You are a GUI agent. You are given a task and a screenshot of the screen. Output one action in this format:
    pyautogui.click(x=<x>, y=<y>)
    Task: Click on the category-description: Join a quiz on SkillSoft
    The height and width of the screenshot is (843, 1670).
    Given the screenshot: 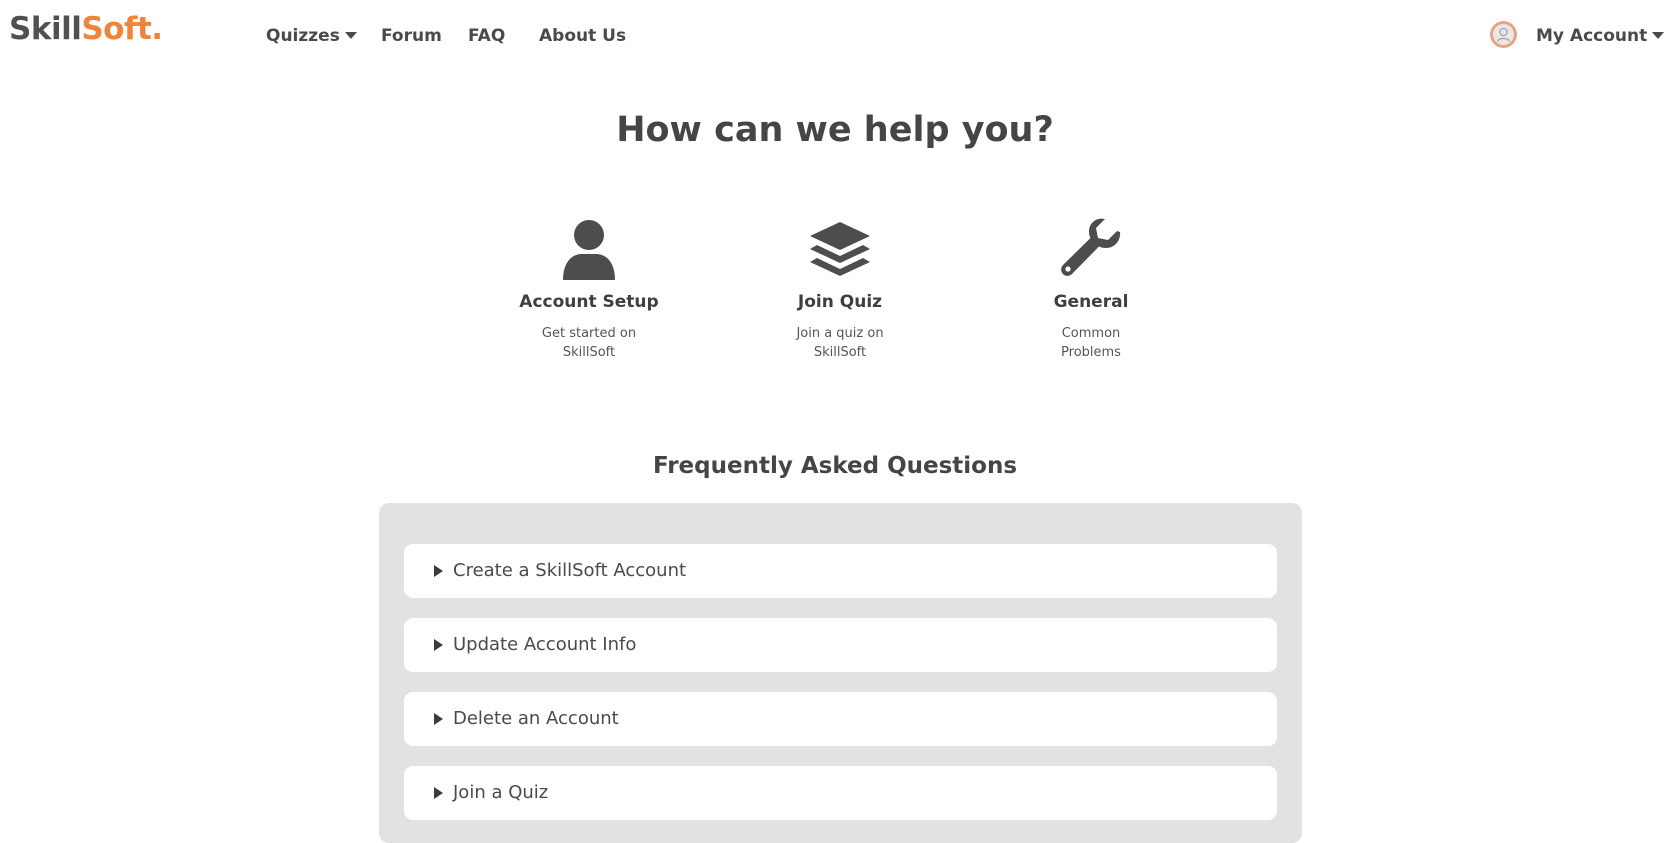 What is the action you would take?
    pyautogui.click(x=840, y=343)
    